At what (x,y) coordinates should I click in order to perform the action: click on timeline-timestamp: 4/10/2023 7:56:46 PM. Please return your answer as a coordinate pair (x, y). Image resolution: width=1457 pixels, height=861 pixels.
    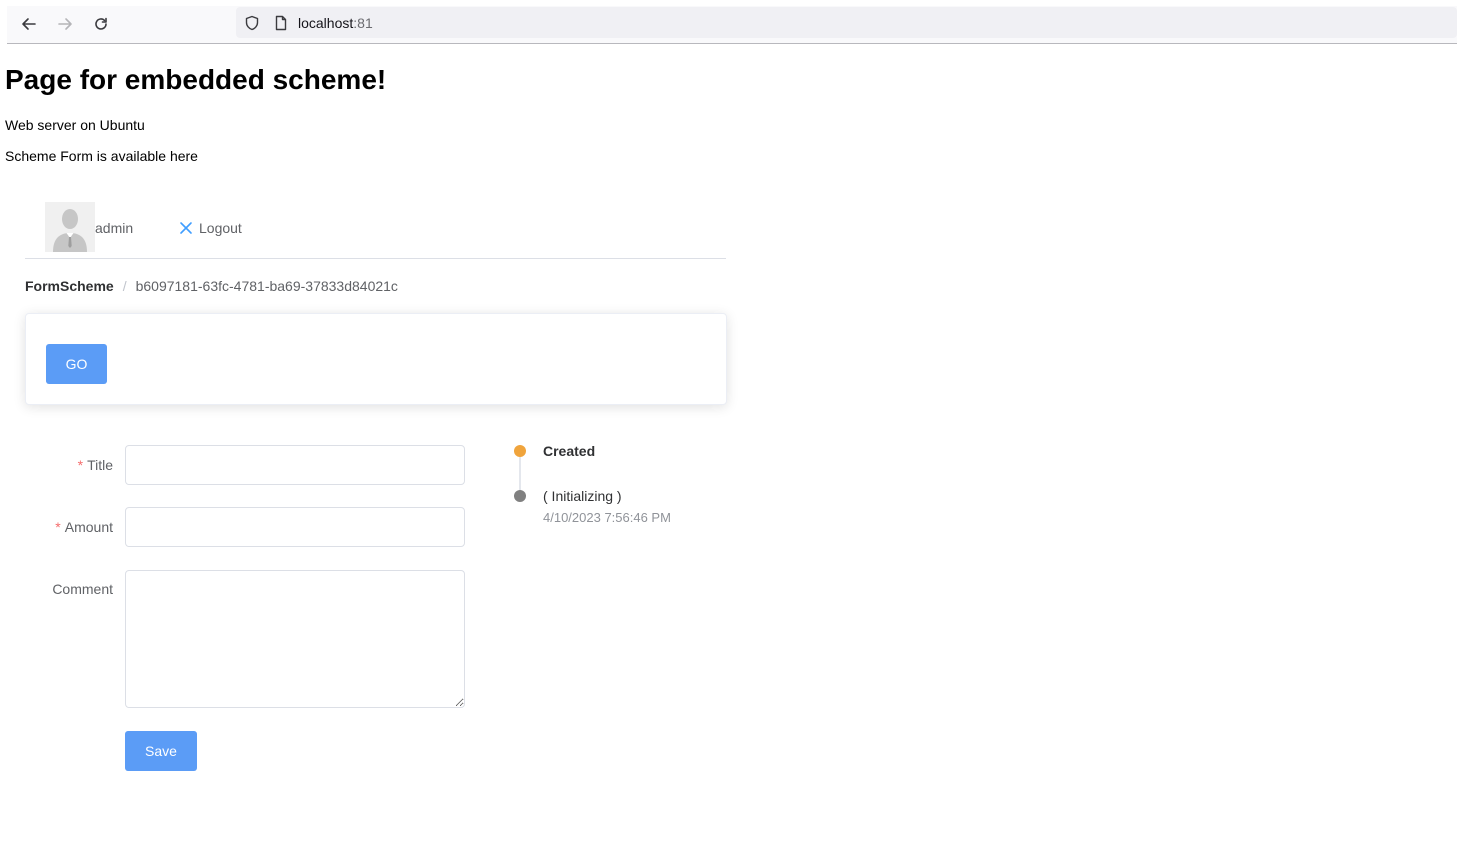
    Looking at the image, I should click on (607, 517).